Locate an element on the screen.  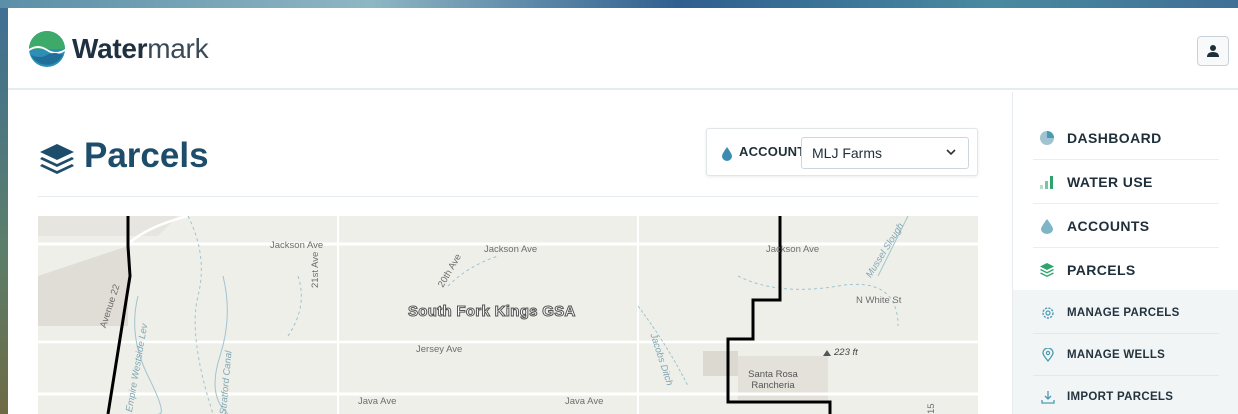
sidebar-item-water-use: WATER USE is located at coordinates (1126, 182).